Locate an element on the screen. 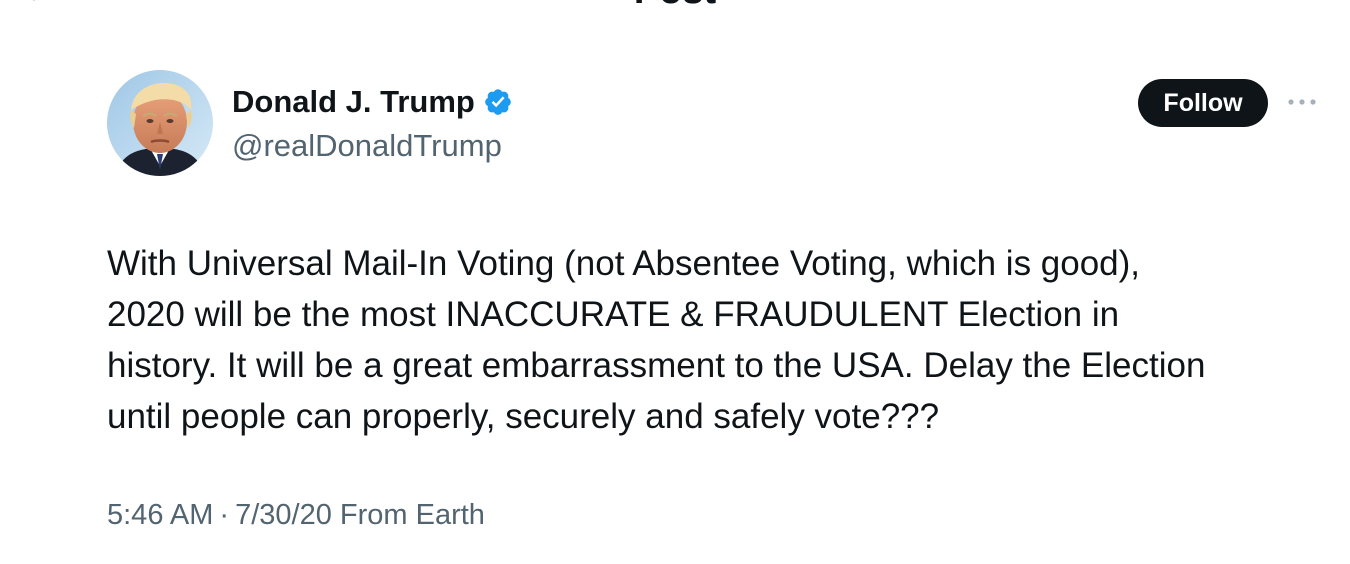 This screenshot has height=564, width=1350. tweet-date: 7/30/20 is located at coordinates (283, 515).